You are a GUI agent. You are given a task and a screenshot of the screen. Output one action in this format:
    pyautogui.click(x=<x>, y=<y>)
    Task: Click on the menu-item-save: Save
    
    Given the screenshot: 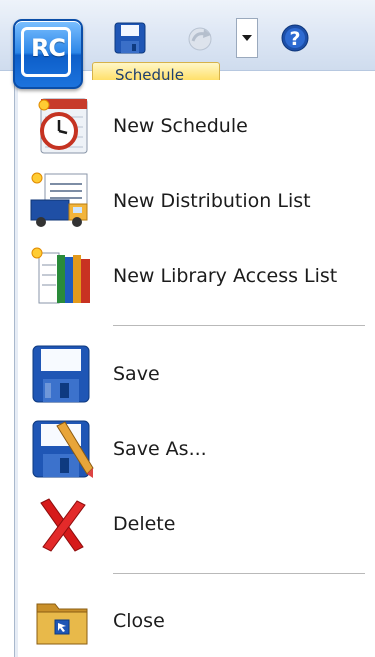 What is the action you would take?
    pyautogui.click(x=195, y=374)
    